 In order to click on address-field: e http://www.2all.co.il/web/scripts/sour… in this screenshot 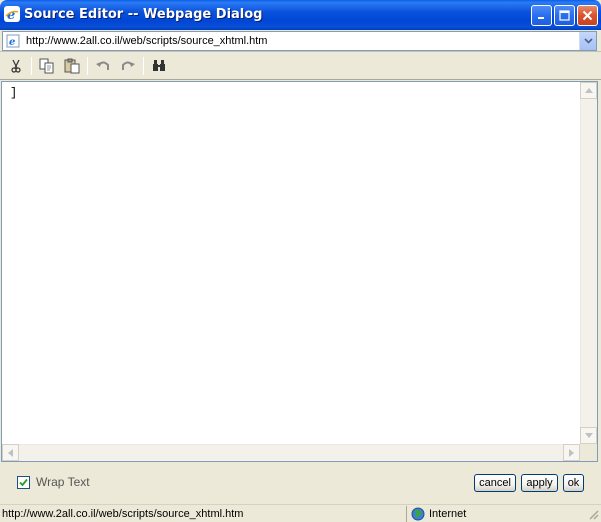, I will do `click(299, 41)`.